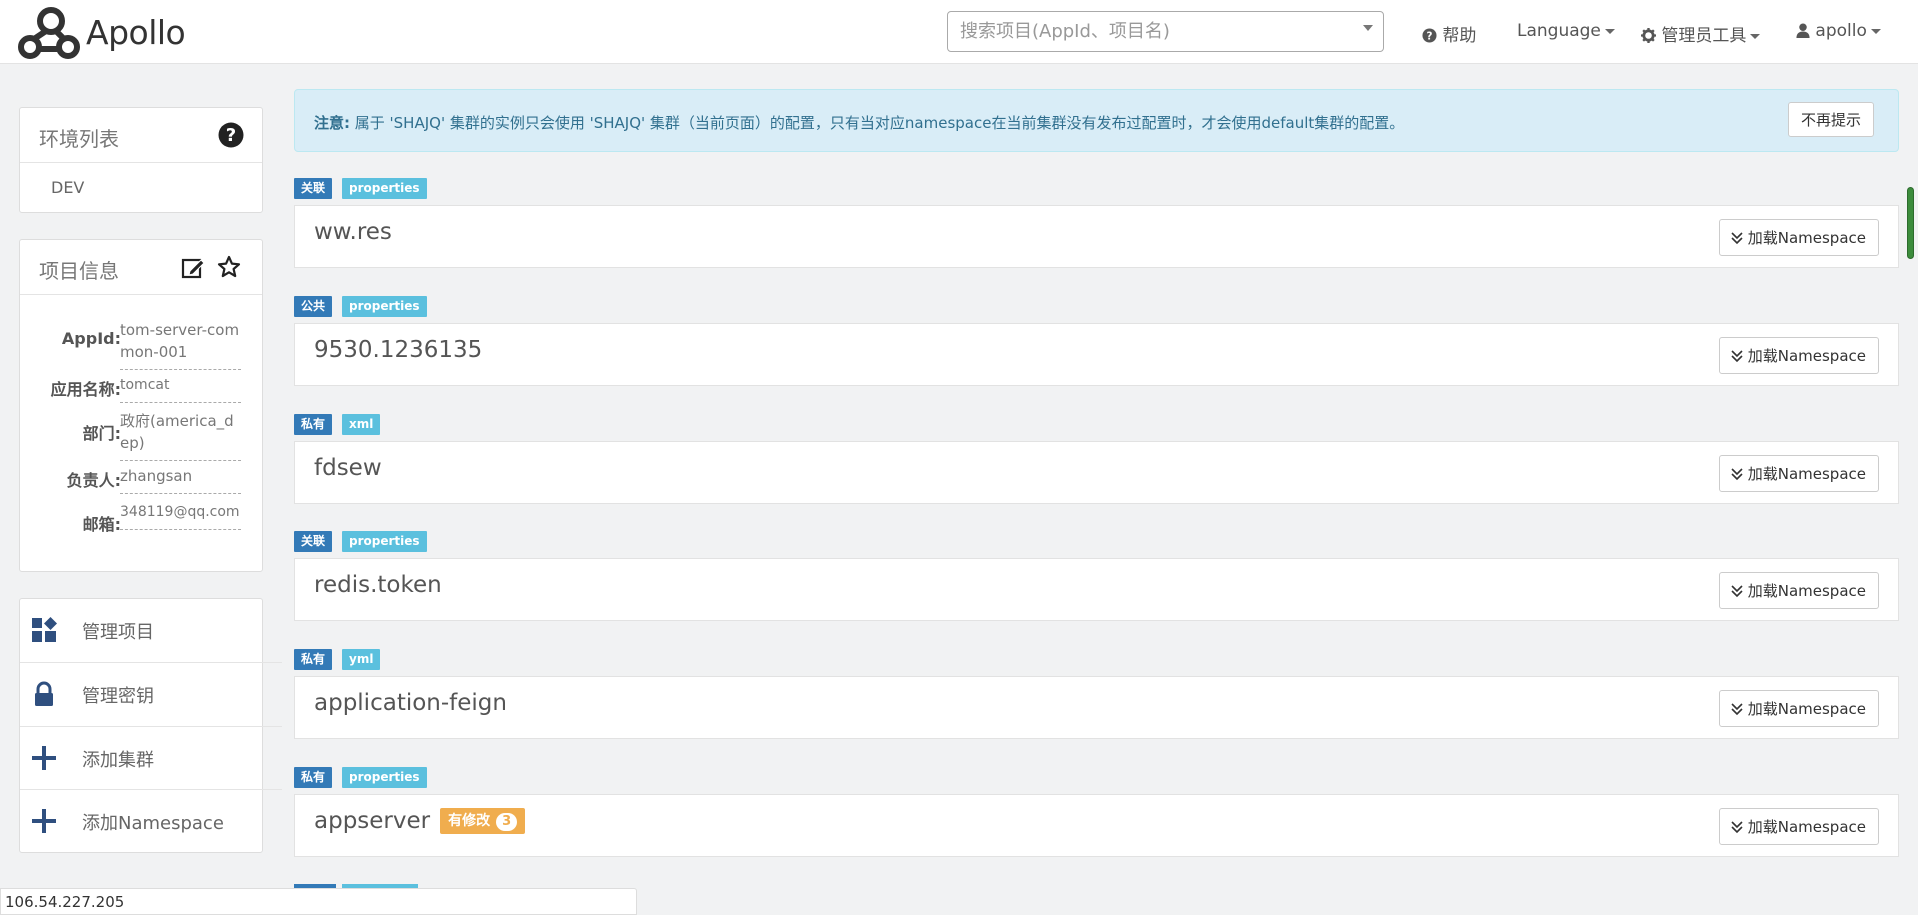 The height and width of the screenshot is (915, 1918). What do you see at coordinates (136, 32) in the screenshot?
I see `brand-name: Apollo` at bounding box center [136, 32].